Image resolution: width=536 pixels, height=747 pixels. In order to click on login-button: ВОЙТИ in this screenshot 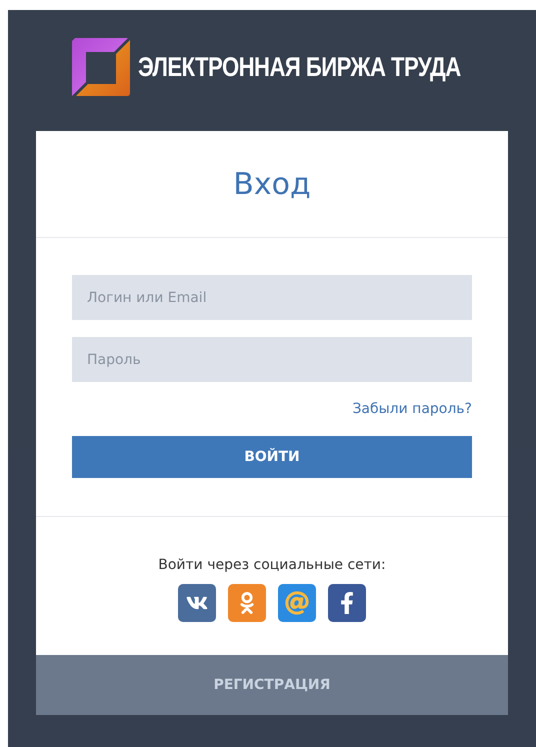, I will do `click(272, 457)`.